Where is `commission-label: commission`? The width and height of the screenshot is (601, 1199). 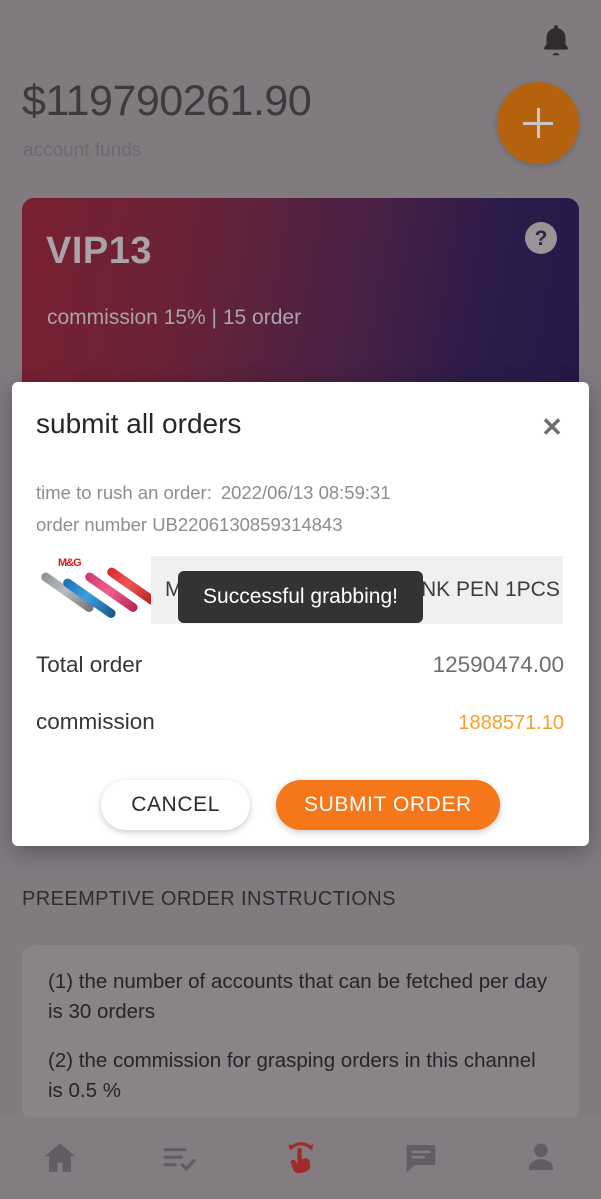 commission-label: commission is located at coordinates (95, 721).